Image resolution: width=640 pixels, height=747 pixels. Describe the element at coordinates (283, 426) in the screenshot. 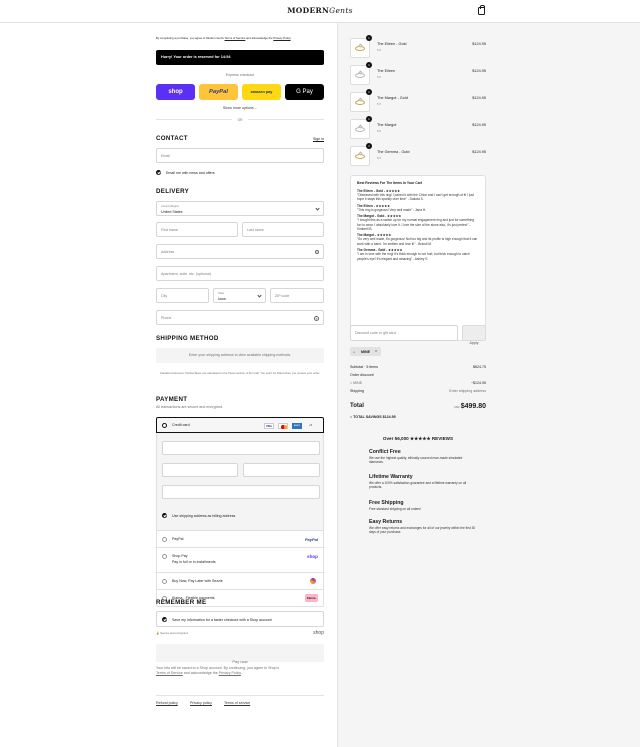

I see `mastercard-icon` at that location.